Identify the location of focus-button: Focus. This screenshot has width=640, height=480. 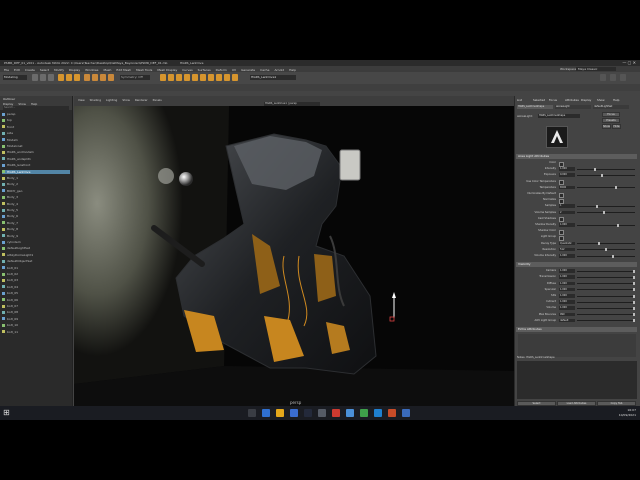
(611, 114).